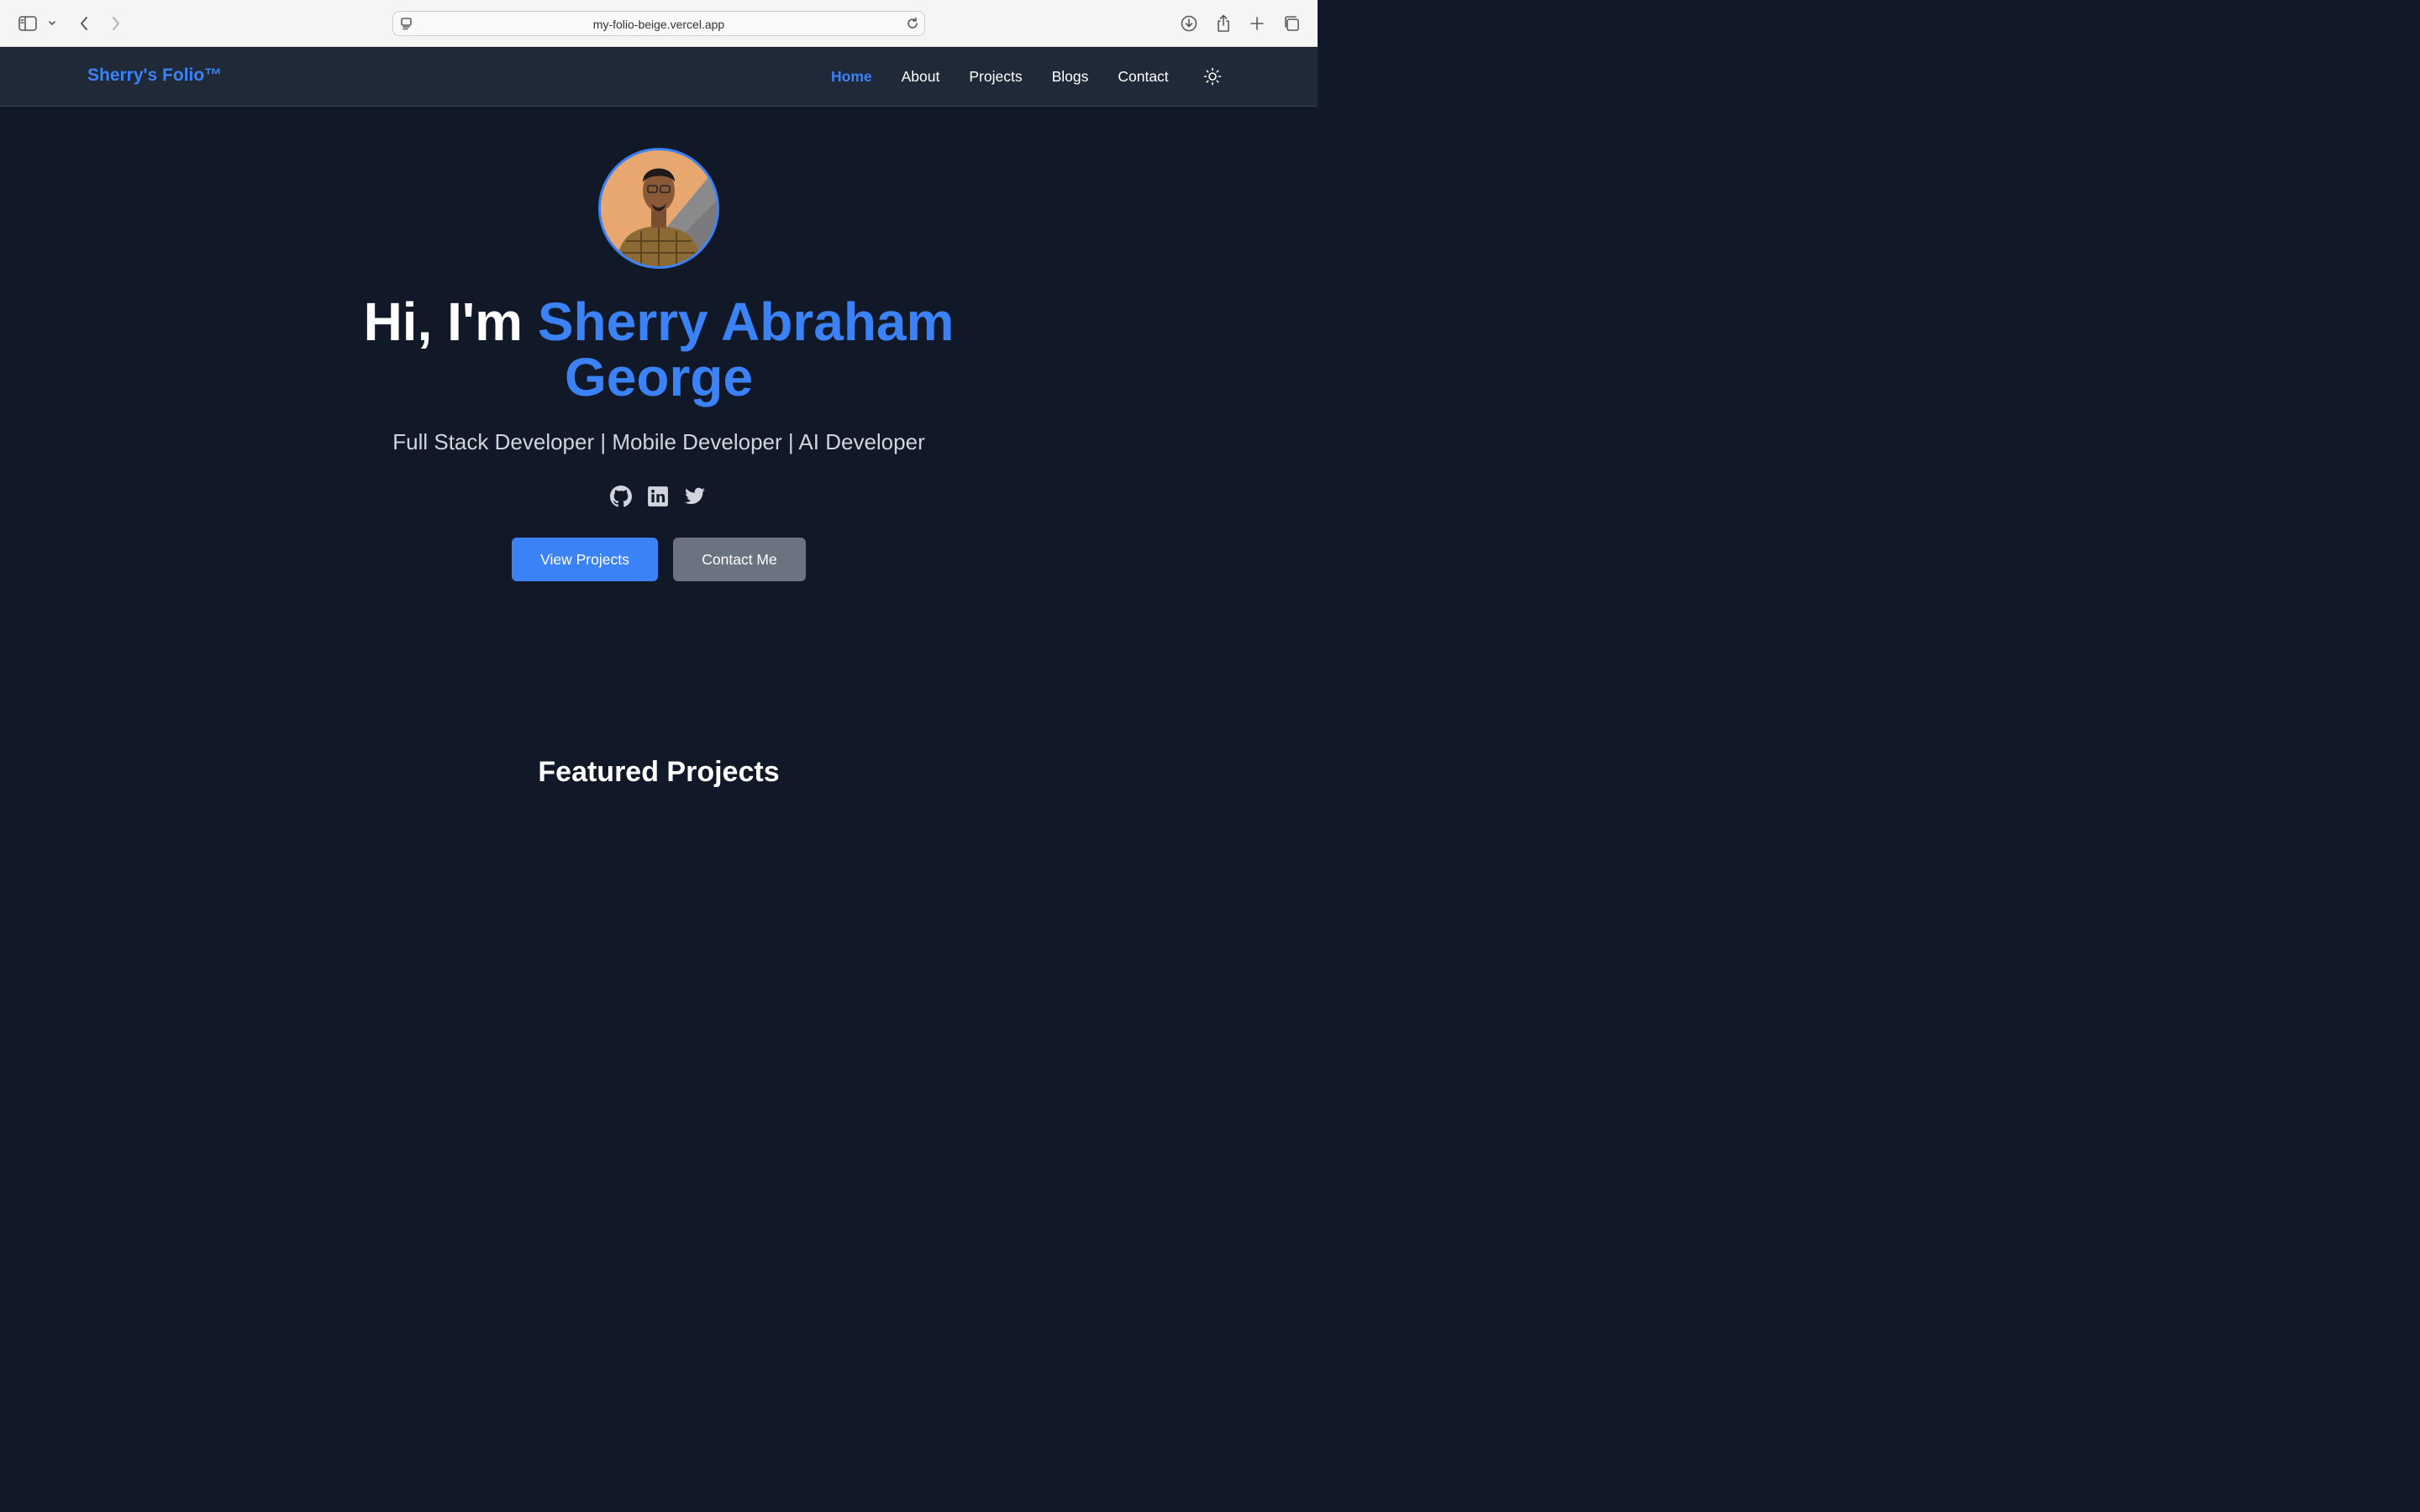 This screenshot has height=1512, width=2420. I want to click on nav-link-projects: Projects, so click(995, 77).